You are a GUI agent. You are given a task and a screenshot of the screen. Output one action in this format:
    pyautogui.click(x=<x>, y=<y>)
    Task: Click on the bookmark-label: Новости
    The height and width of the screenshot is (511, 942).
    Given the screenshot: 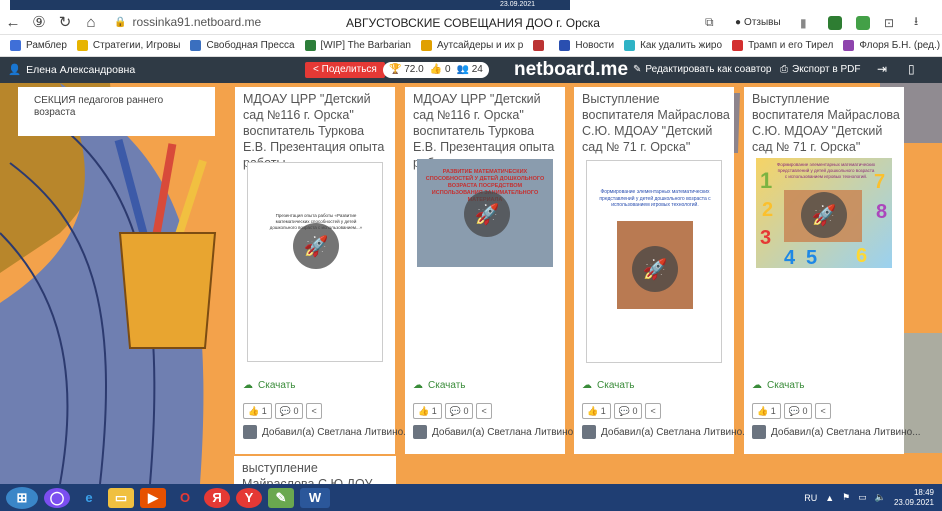 What is the action you would take?
    pyautogui.click(x=595, y=45)
    